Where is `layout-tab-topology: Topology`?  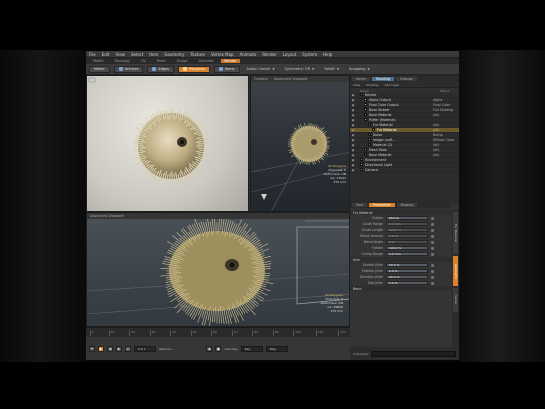 layout-tab-topology: Topology is located at coordinates (122, 61).